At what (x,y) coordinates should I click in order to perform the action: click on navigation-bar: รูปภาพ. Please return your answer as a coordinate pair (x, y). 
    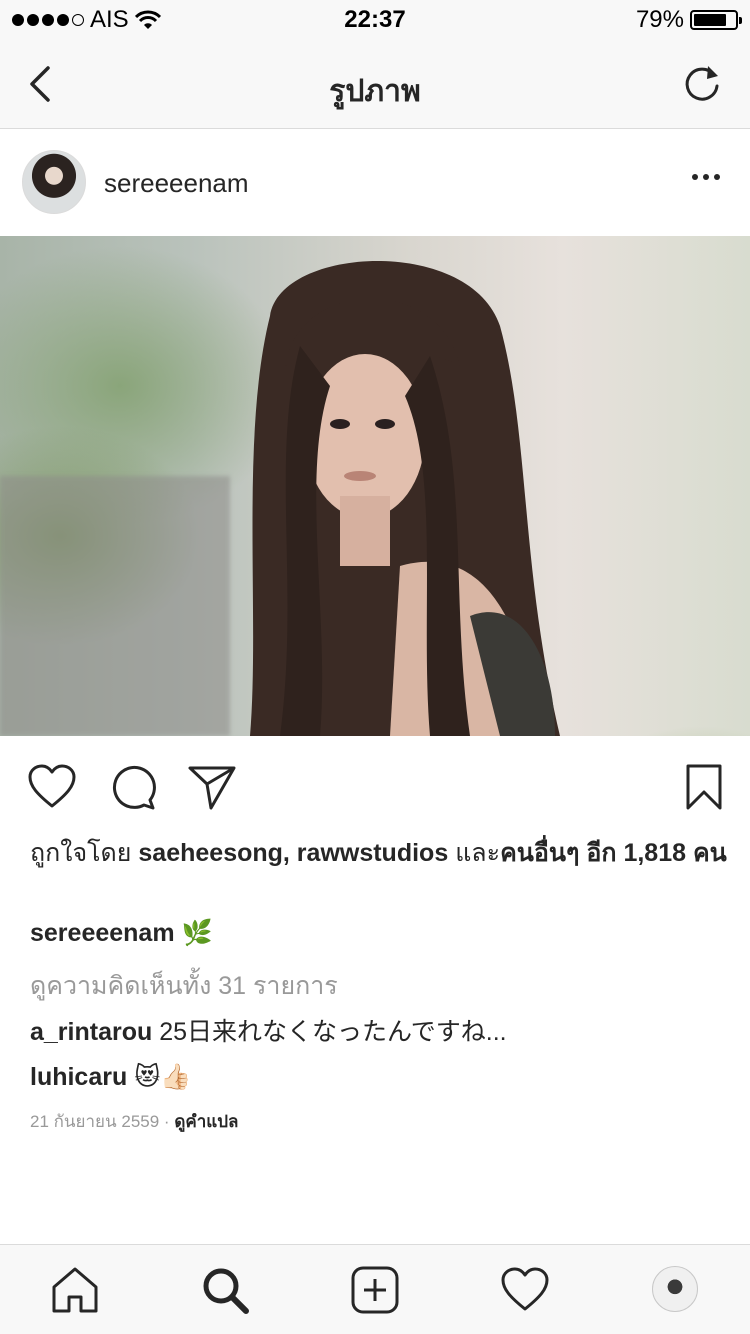
    Looking at the image, I should click on (375, 84).